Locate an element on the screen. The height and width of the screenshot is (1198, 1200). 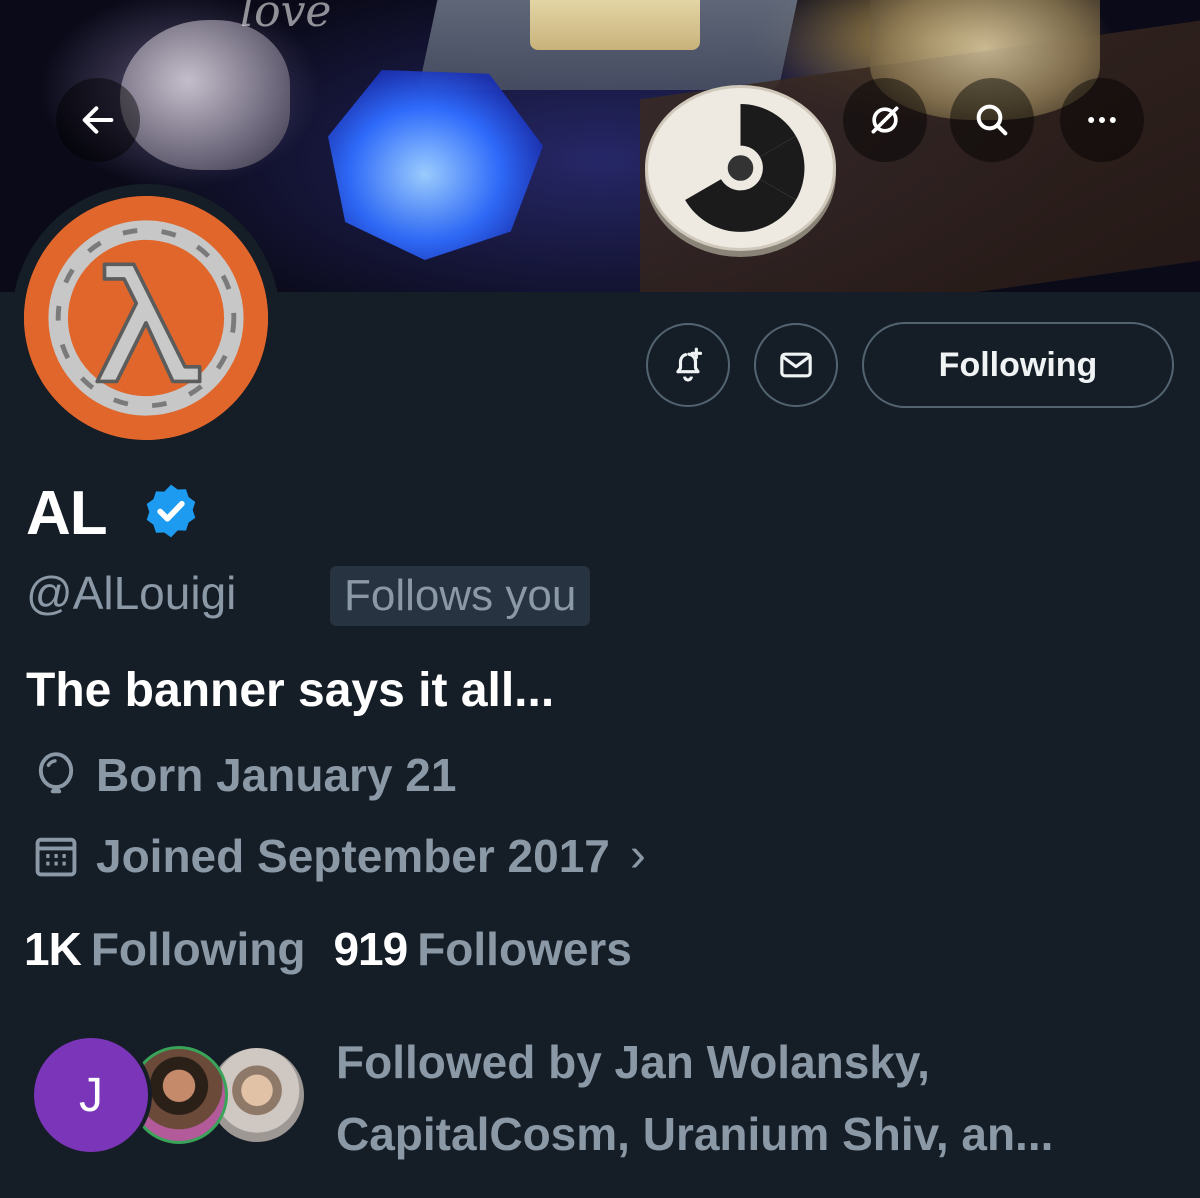
search-button is located at coordinates (992, 120).